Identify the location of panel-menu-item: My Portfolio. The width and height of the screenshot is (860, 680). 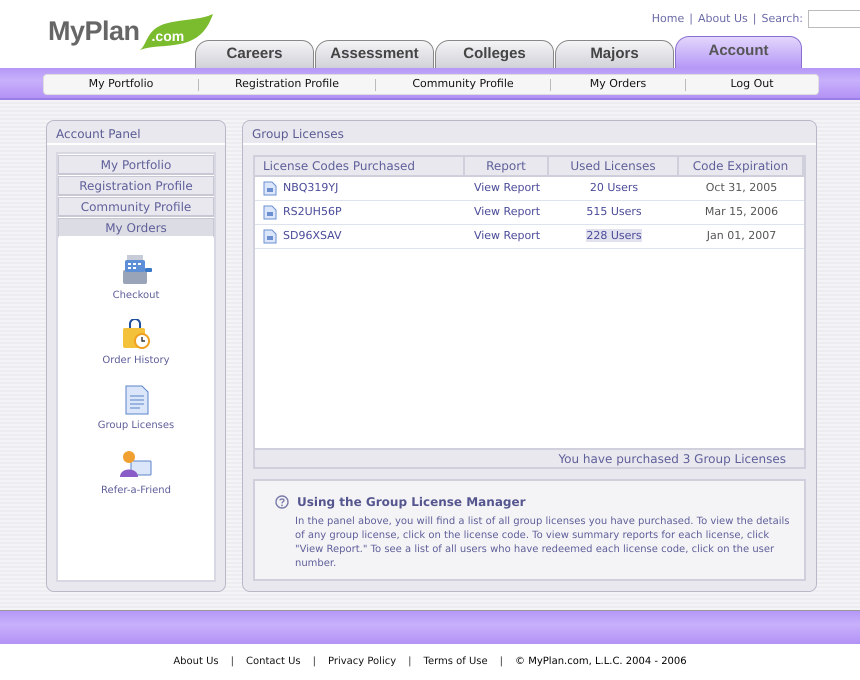
(136, 165).